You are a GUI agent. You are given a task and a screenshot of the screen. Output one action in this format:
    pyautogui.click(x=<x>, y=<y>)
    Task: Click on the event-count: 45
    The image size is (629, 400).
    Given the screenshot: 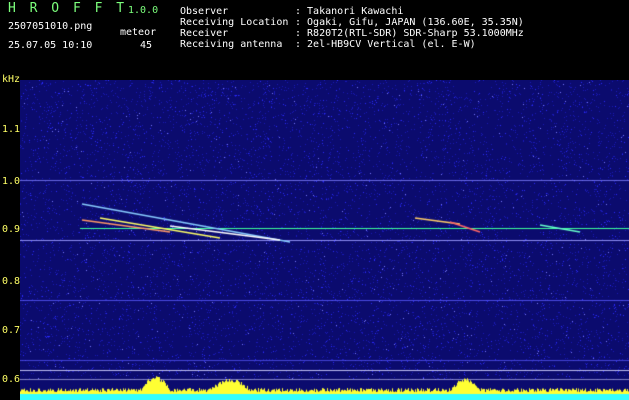 What is the action you would take?
    pyautogui.click(x=146, y=45)
    